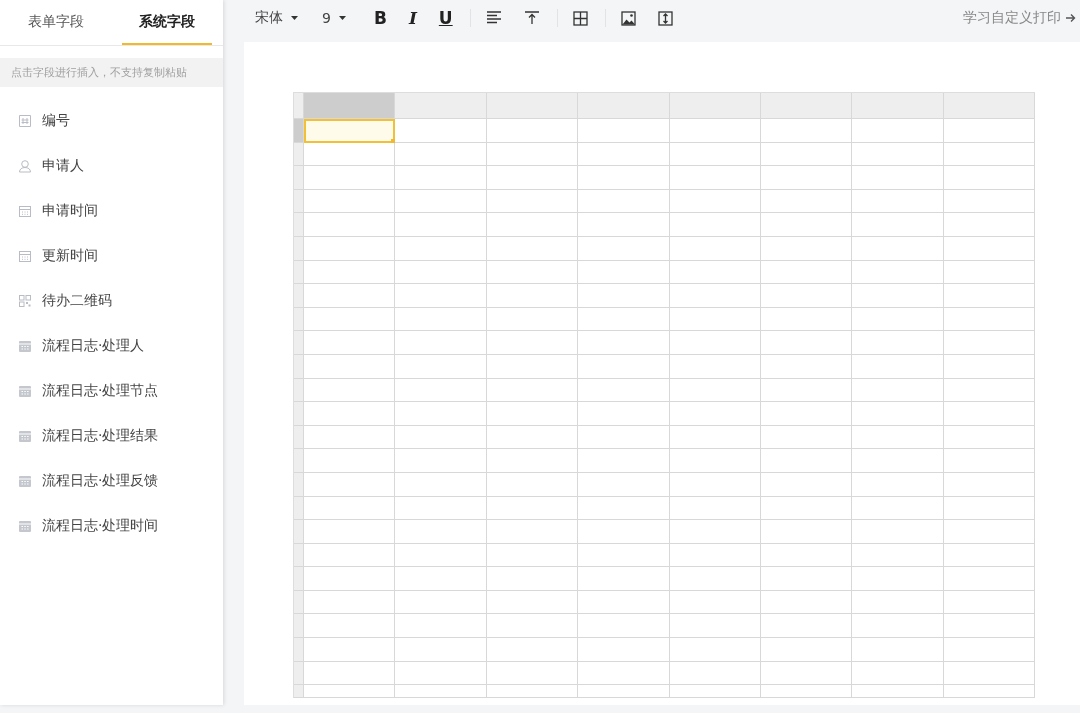 Image resolution: width=1080 pixels, height=713 pixels. What do you see at coordinates (111, 300) in the screenshot?
I see `field-item: 待办二维码` at bounding box center [111, 300].